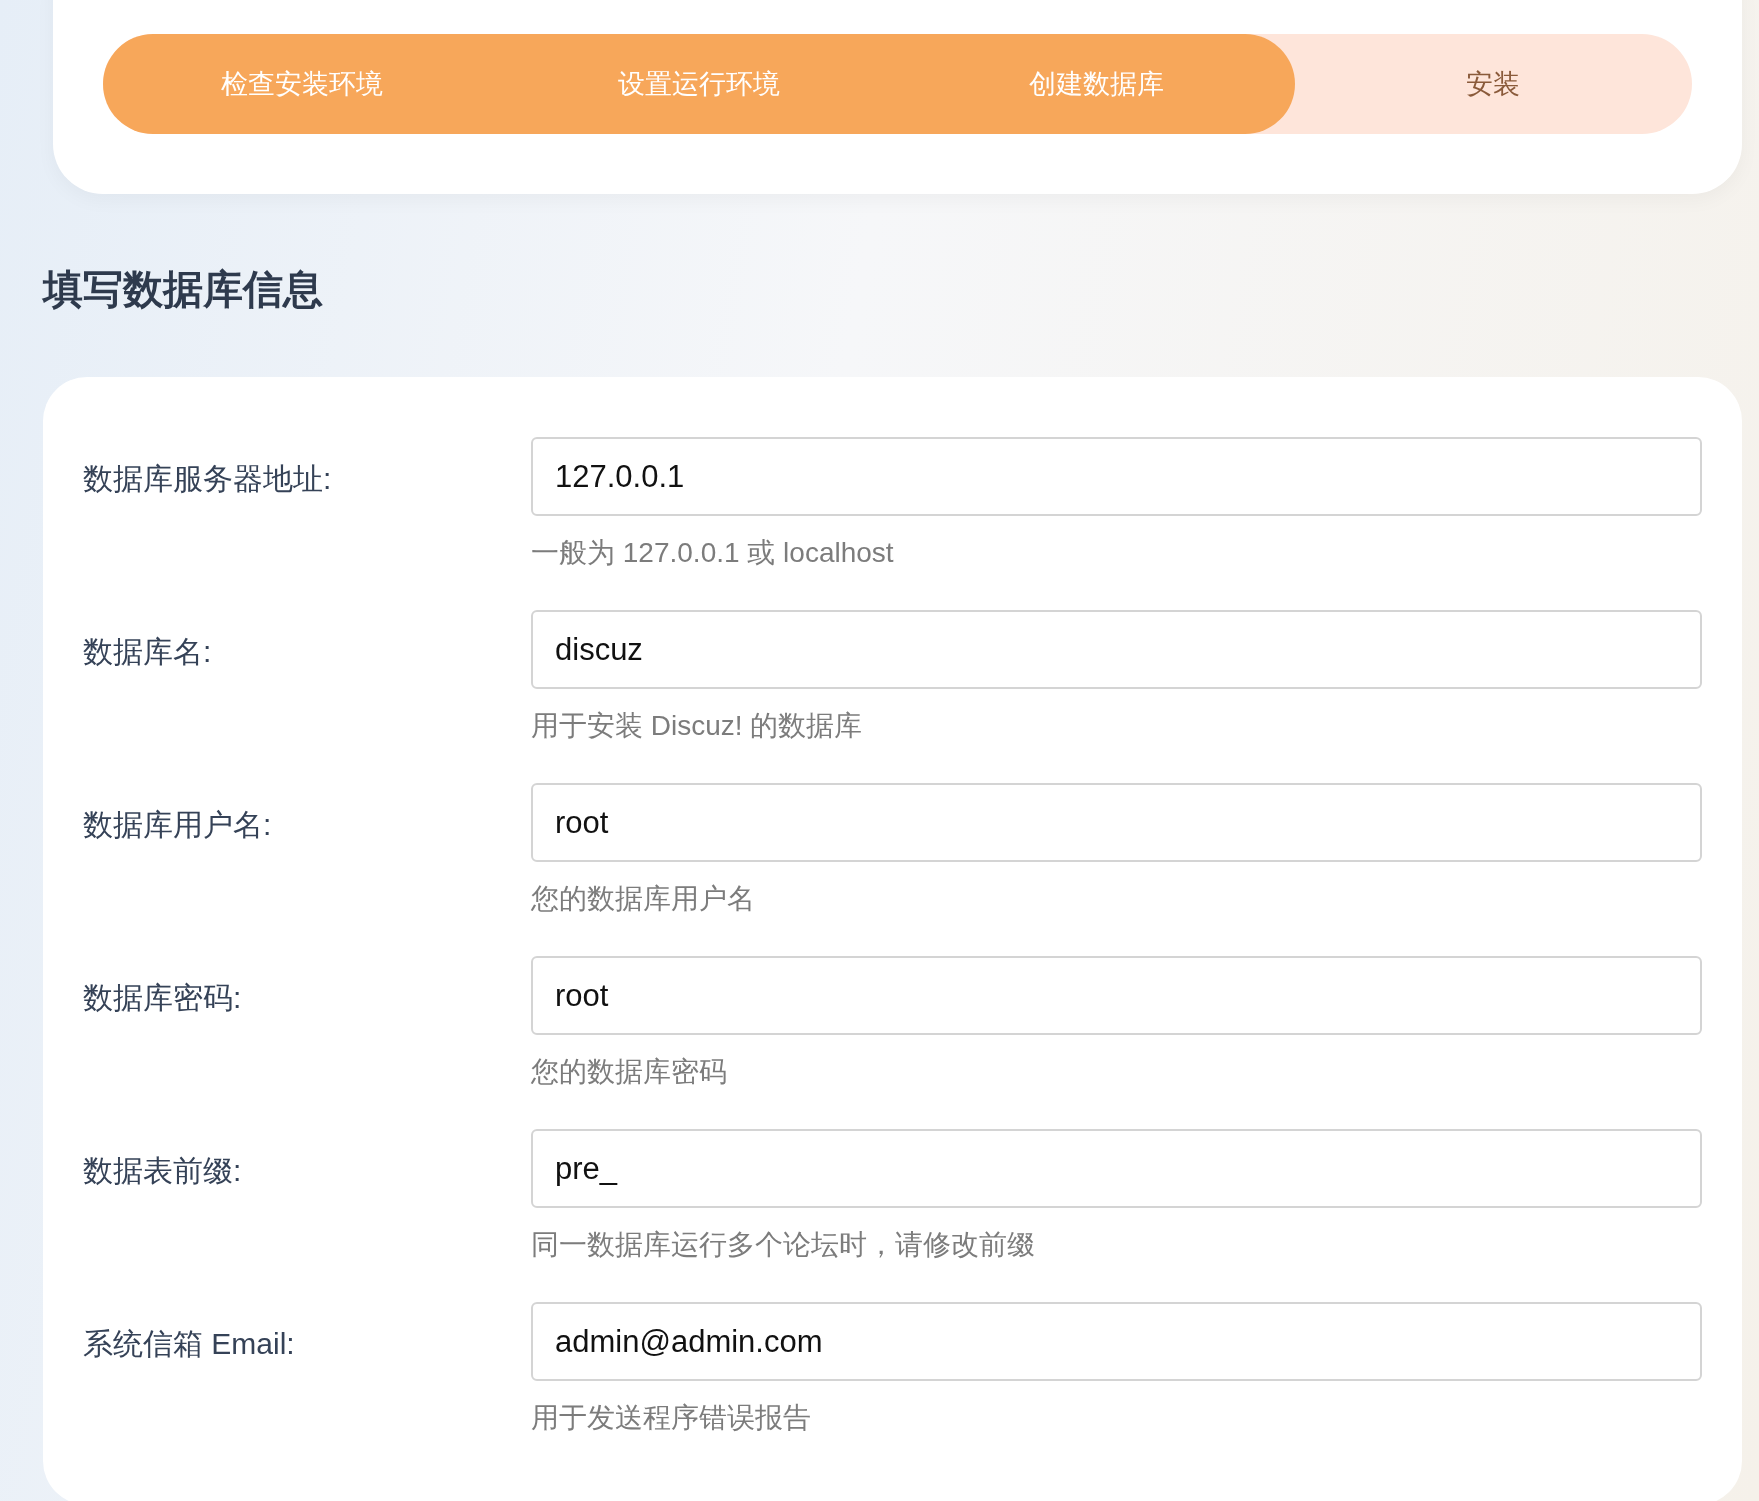  I want to click on field-label: 数据库名:, so click(148, 652).